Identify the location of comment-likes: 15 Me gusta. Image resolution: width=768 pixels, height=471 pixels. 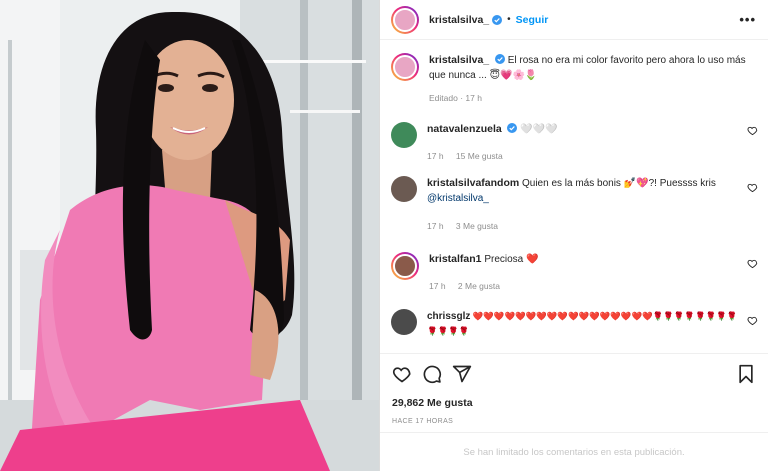
(479, 156).